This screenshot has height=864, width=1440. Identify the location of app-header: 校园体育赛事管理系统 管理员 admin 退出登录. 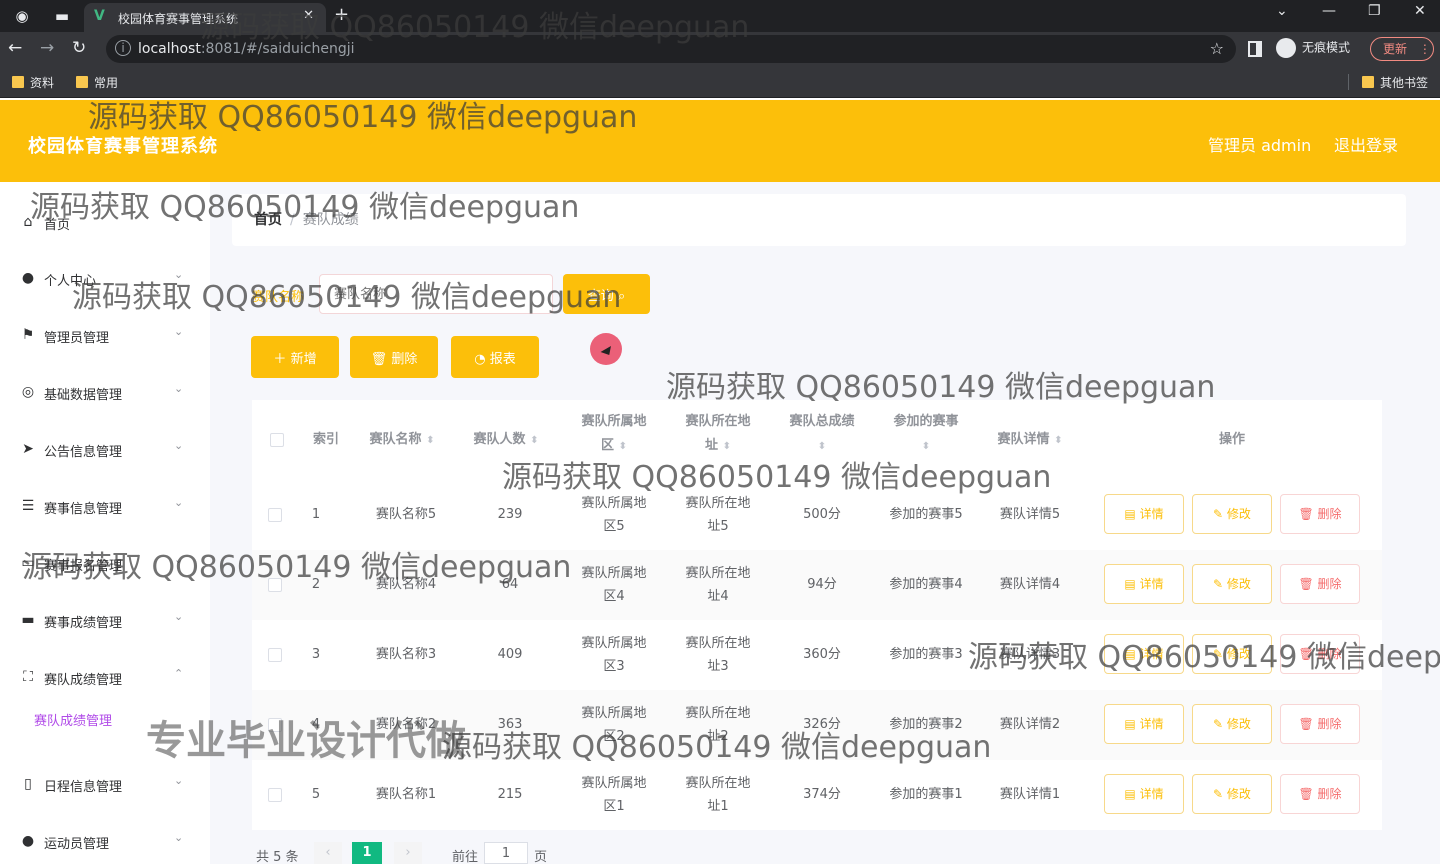
(720, 141).